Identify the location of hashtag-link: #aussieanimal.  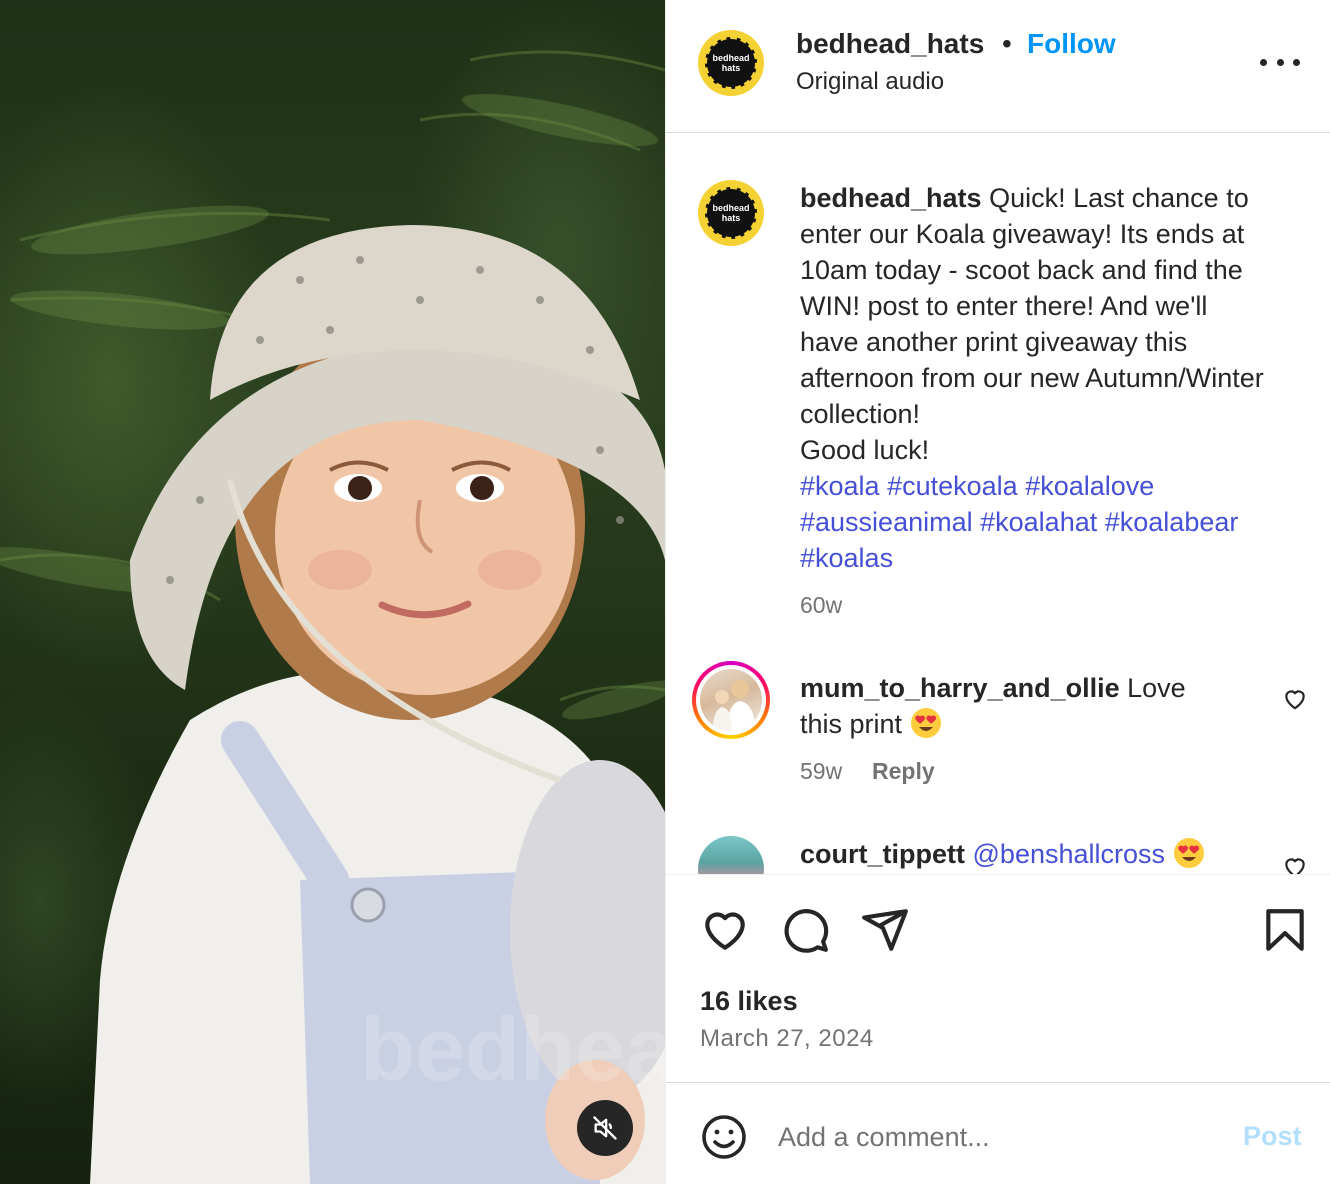
(886, 522).